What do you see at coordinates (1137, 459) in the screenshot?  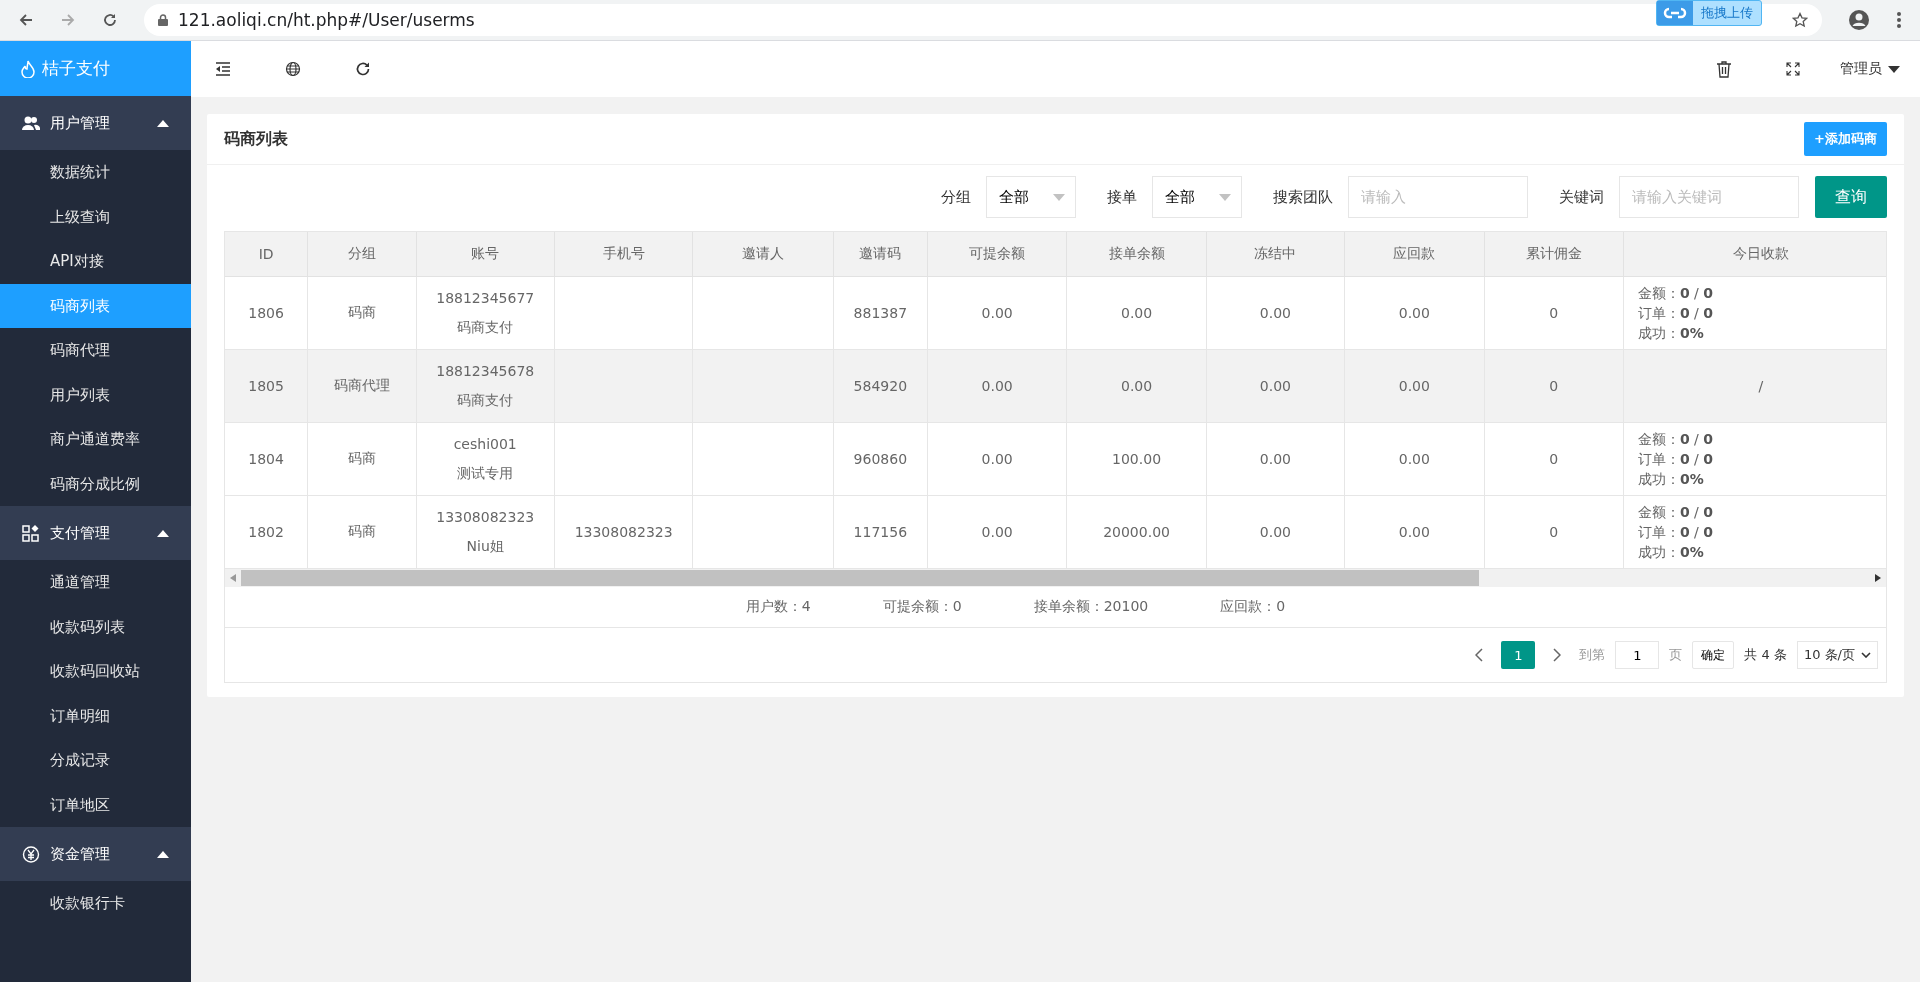 I see `cell-text: 100.00` at bounding box center [1137, 459].